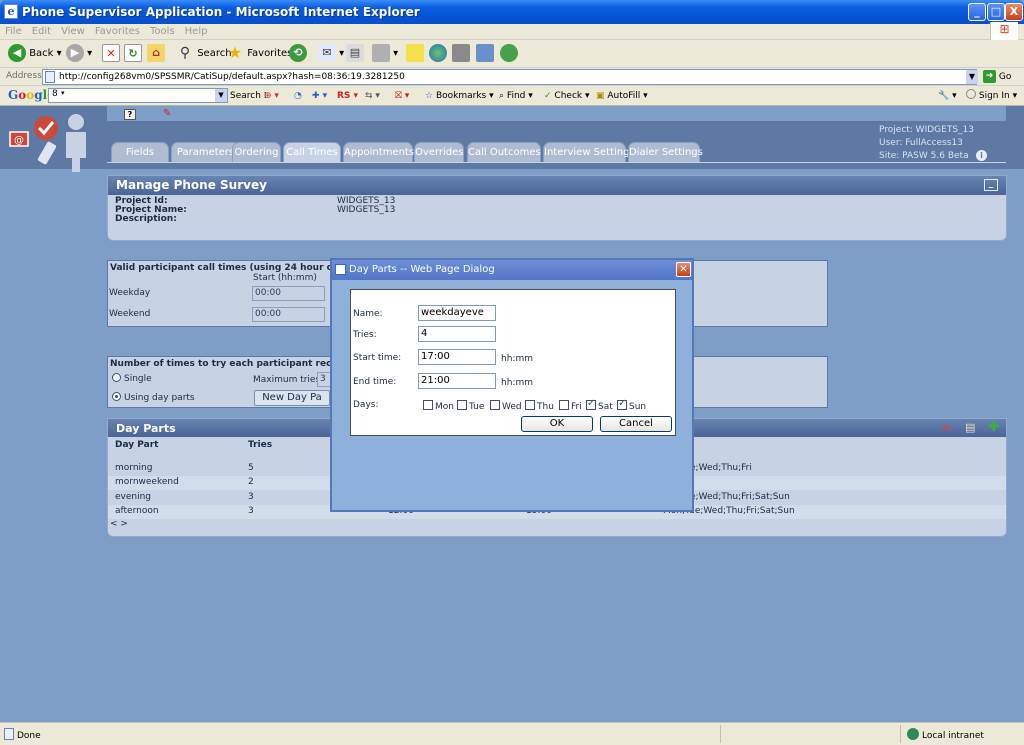 This screenshot has width=1024, height=745. What do you see at coordinates (972, 77) in the screenshot?
I see `address-dropdown: ▼` at bounding box center [972, 77].